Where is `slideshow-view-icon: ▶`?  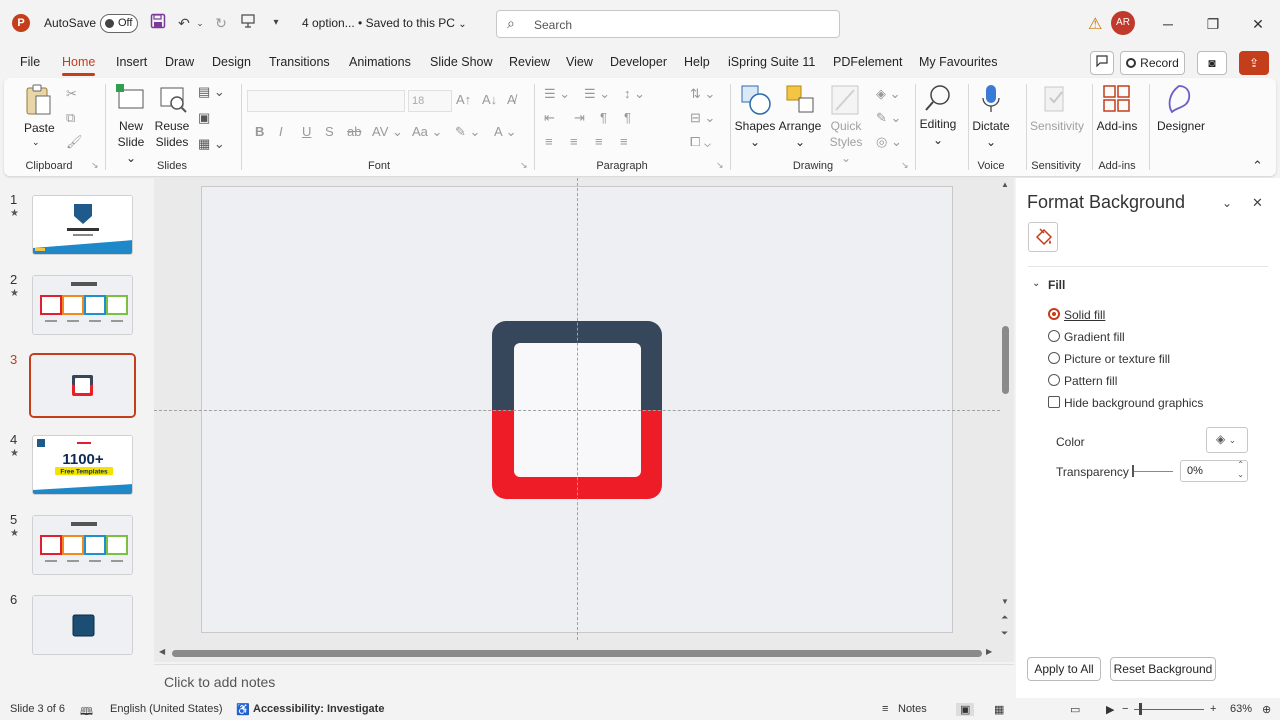
slideshow-view-icon: ▶ is located at coordinates (1110, 709).